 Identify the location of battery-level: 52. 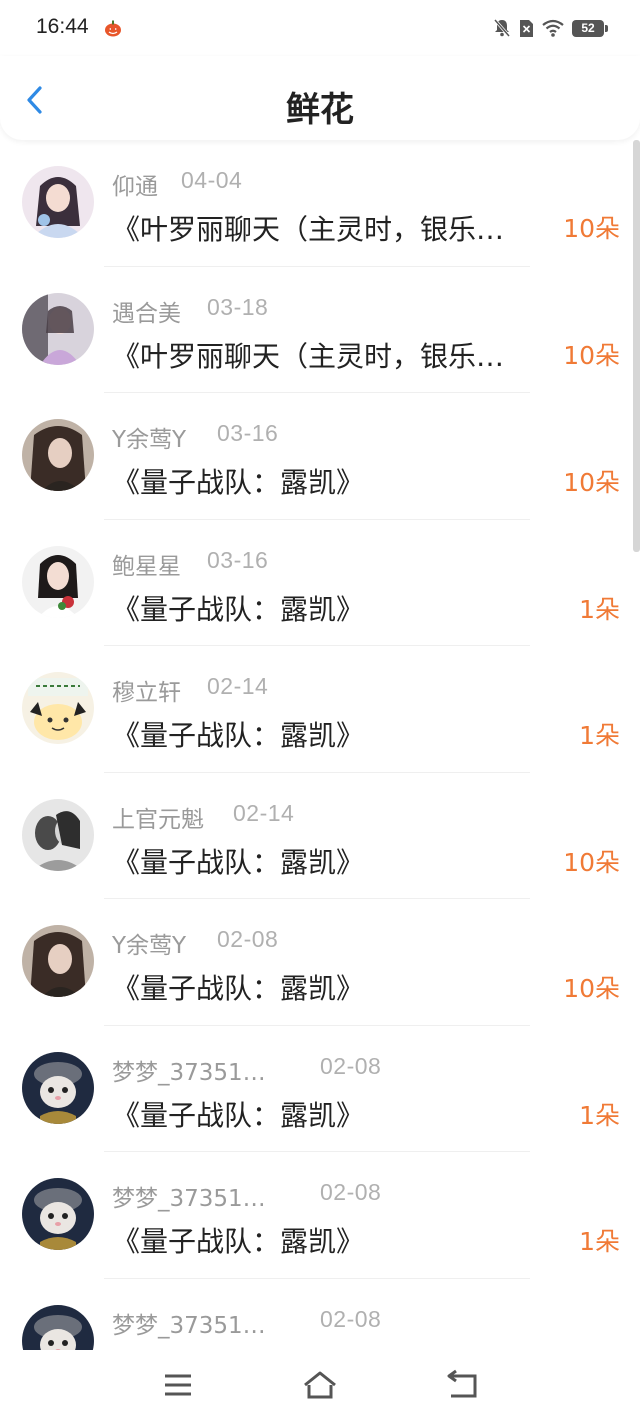
(588, 28).